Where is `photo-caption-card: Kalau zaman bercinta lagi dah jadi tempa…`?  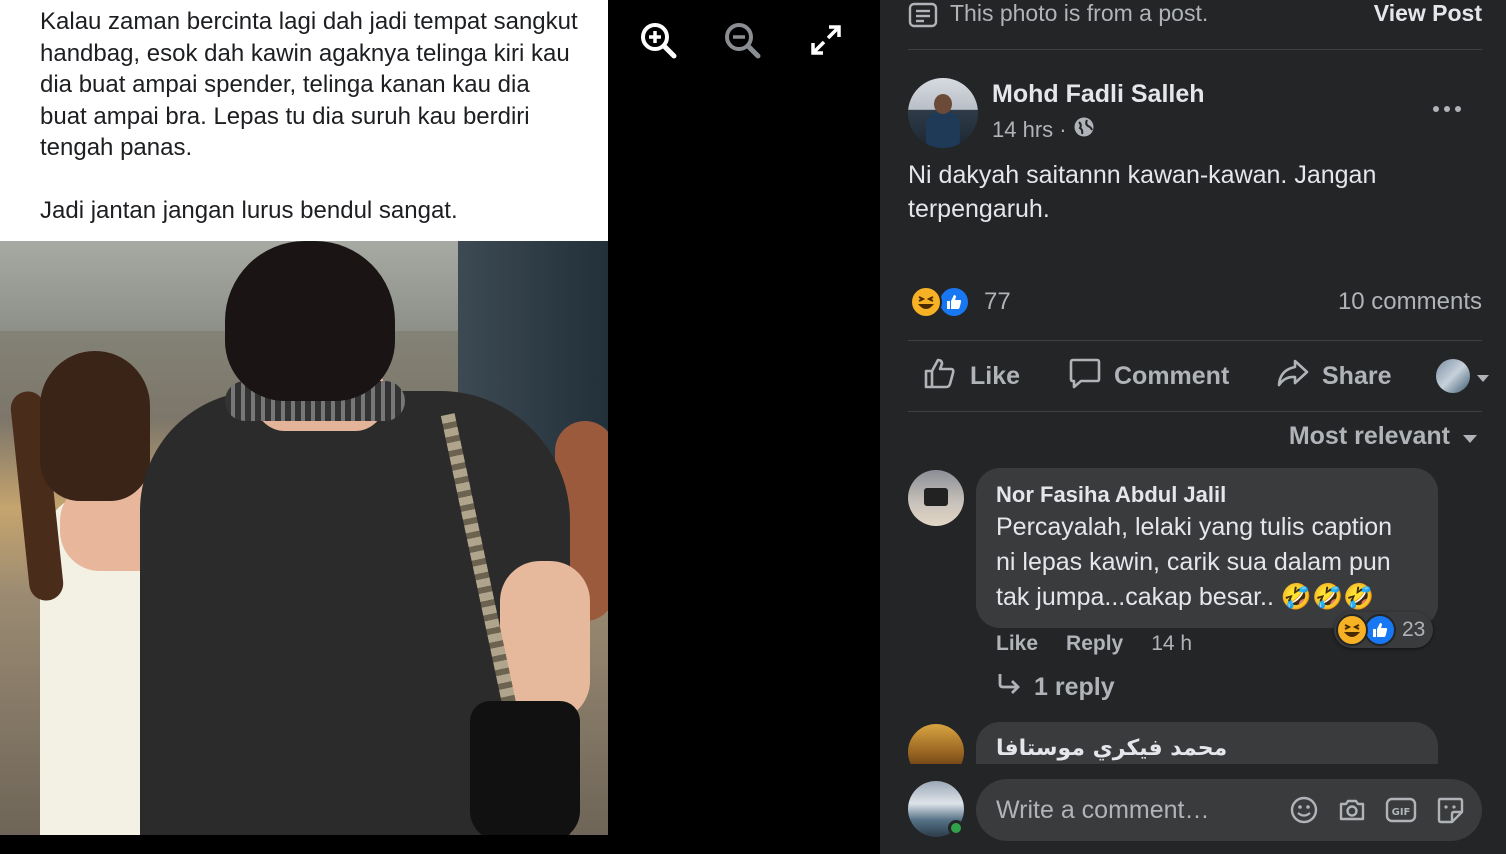 photo-caption-card: Kalau zaman bercinta lagi dah jadi tempa… is located at coordinates (304, 120).